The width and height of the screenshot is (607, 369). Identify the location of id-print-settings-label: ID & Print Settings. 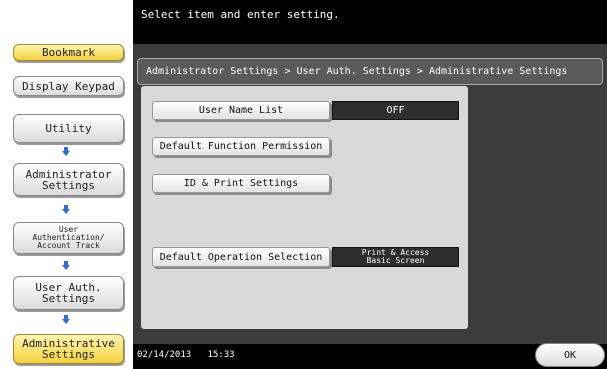
(241, 183).